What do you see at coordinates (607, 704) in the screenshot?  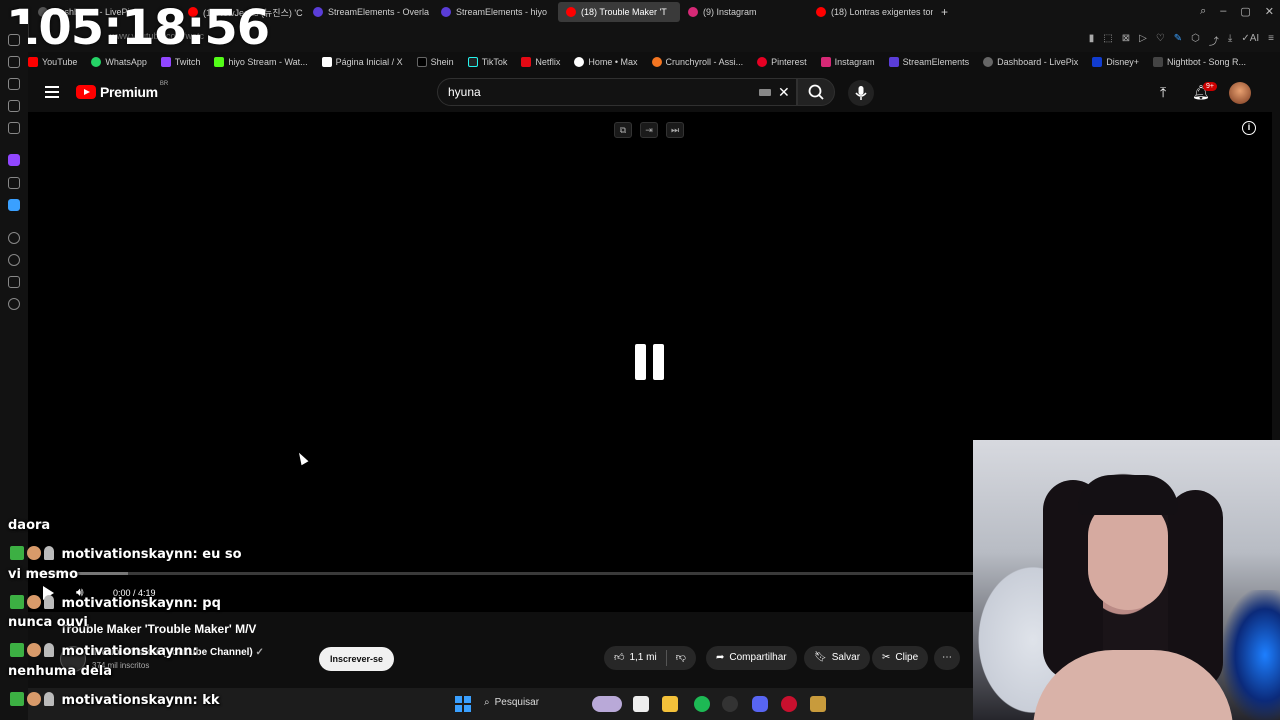 I see `widget-icon` at bounding box center [607, 704].